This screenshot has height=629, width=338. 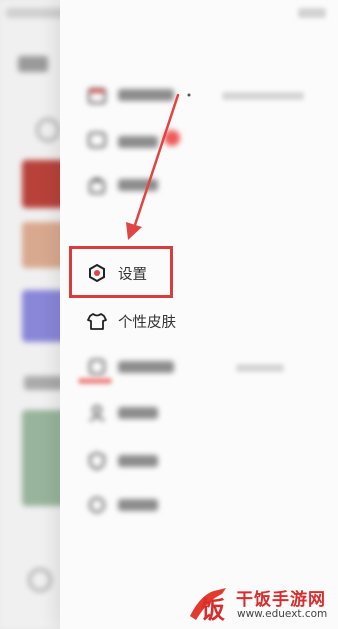 I want to click on watermark-logo: 饭, so click(x=208, y=606).